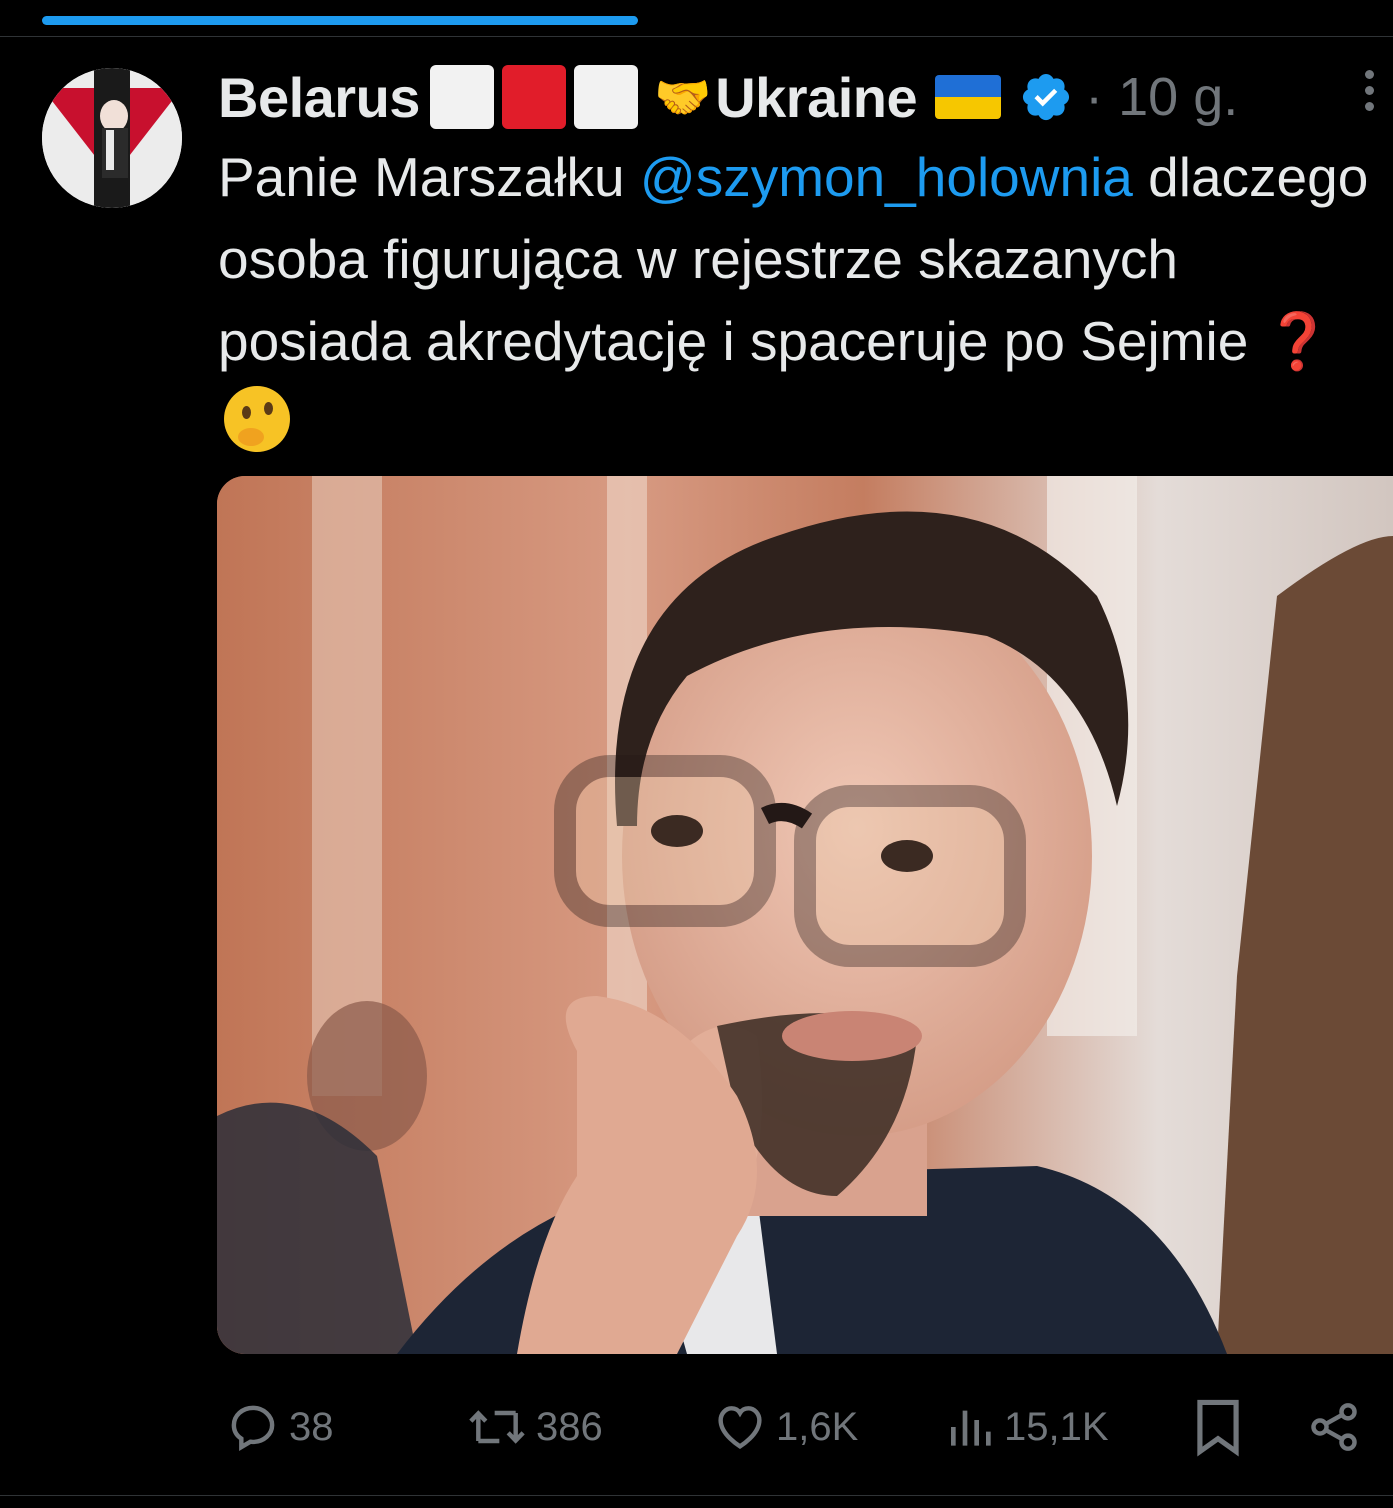 This screenshot has width=1393, height=1508. What do you see at coordinates (1056, 1426) in the screenshot?
I see `views-count: 15,1K` at bounding box center [1056, 1426].